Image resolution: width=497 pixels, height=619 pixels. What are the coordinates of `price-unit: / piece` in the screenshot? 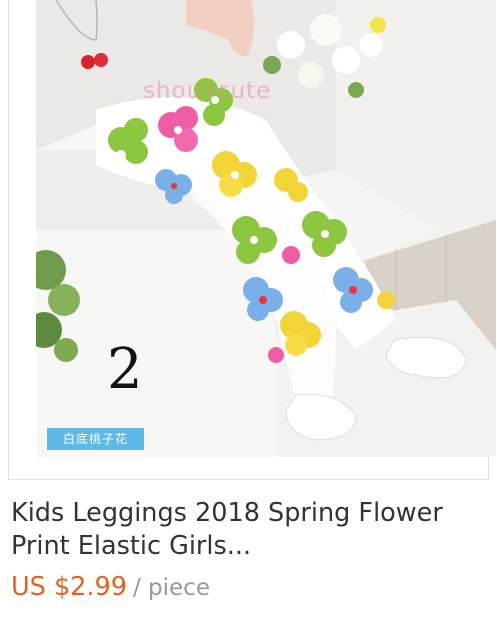 It's located at (171, 588).